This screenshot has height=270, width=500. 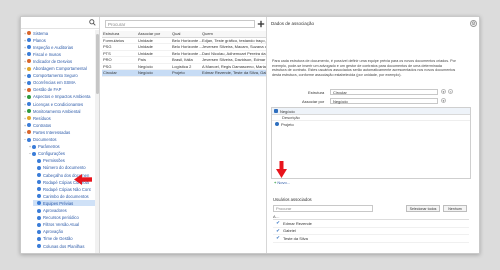 What do you see at coordinates (61, 147) in the screenshot?
I see `tree-item: + Parâmetros` at bounding box center [61, 147].